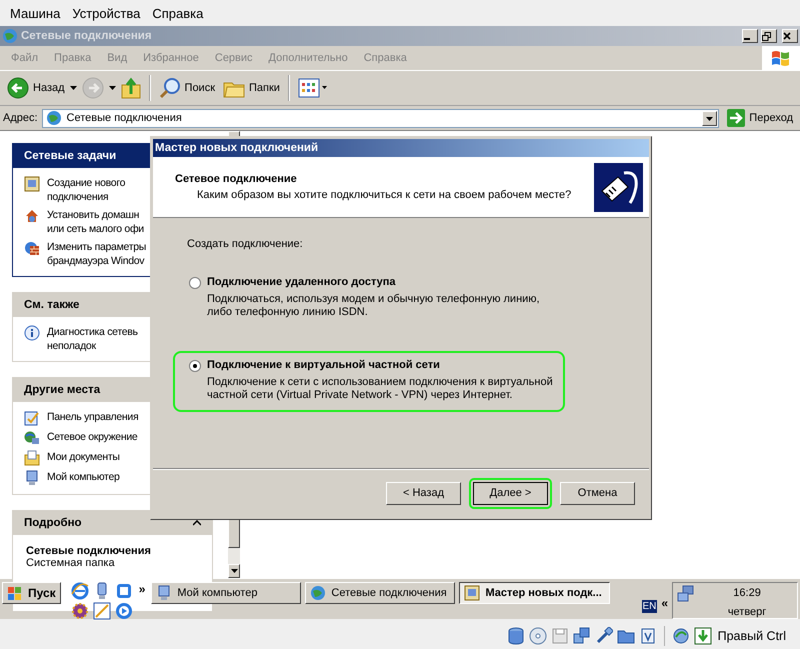 This screenshot has width=800, height=649. Describe the element at coordinates (750, 36) in the screenshot. I see `minimize-button` at that location.